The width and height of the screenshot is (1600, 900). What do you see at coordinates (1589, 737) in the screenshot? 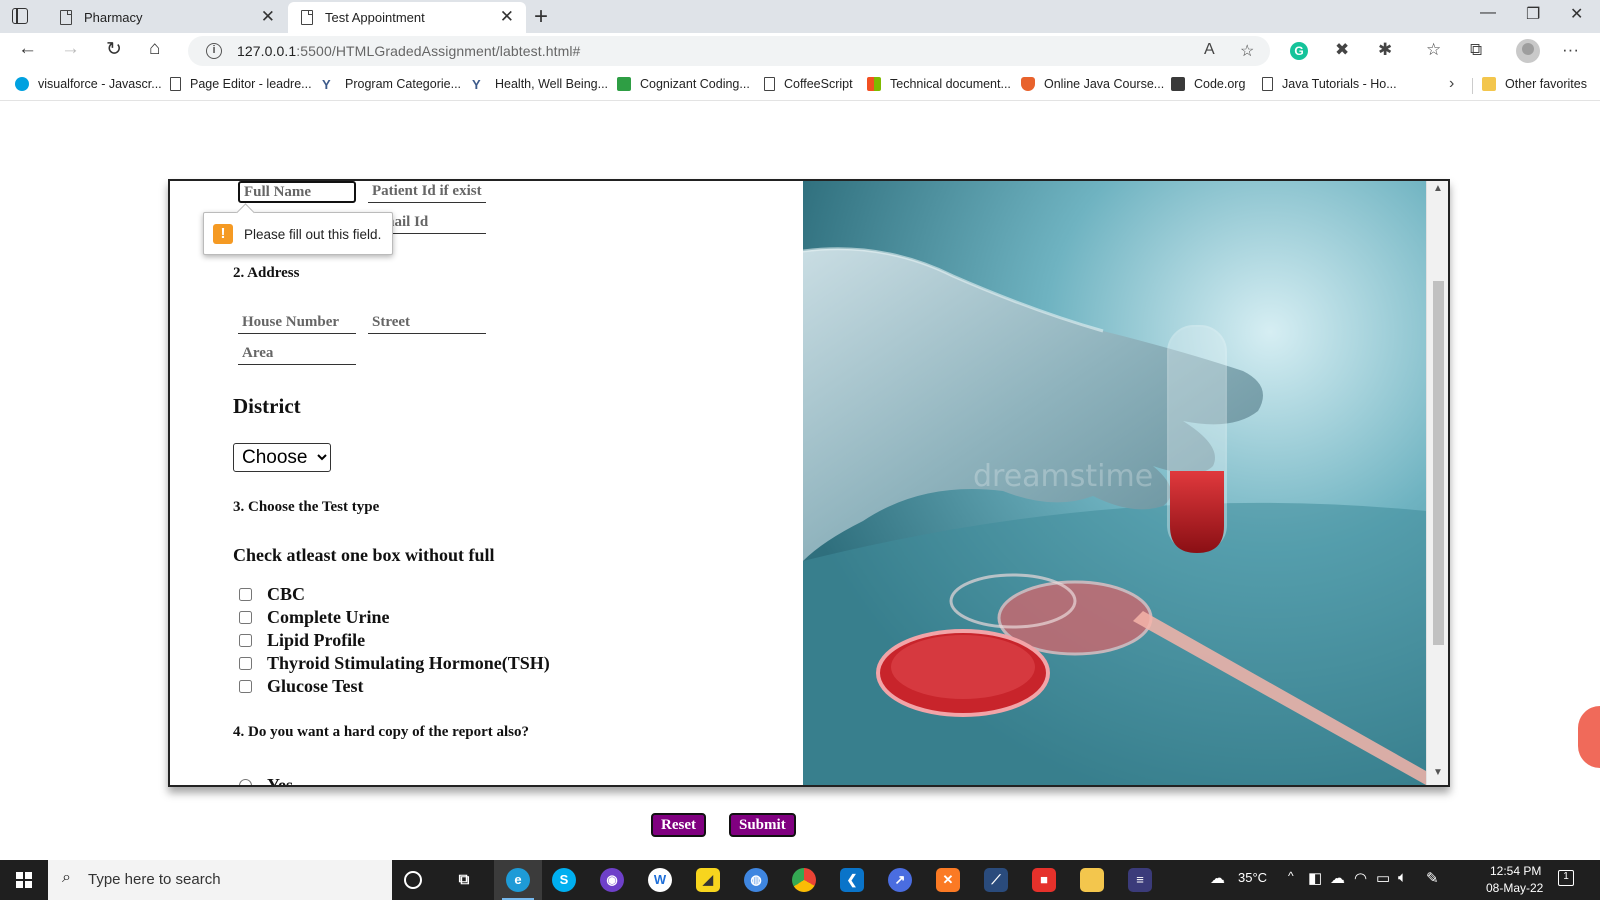
I see `floating-widget` at bounding box center [1589, 737].